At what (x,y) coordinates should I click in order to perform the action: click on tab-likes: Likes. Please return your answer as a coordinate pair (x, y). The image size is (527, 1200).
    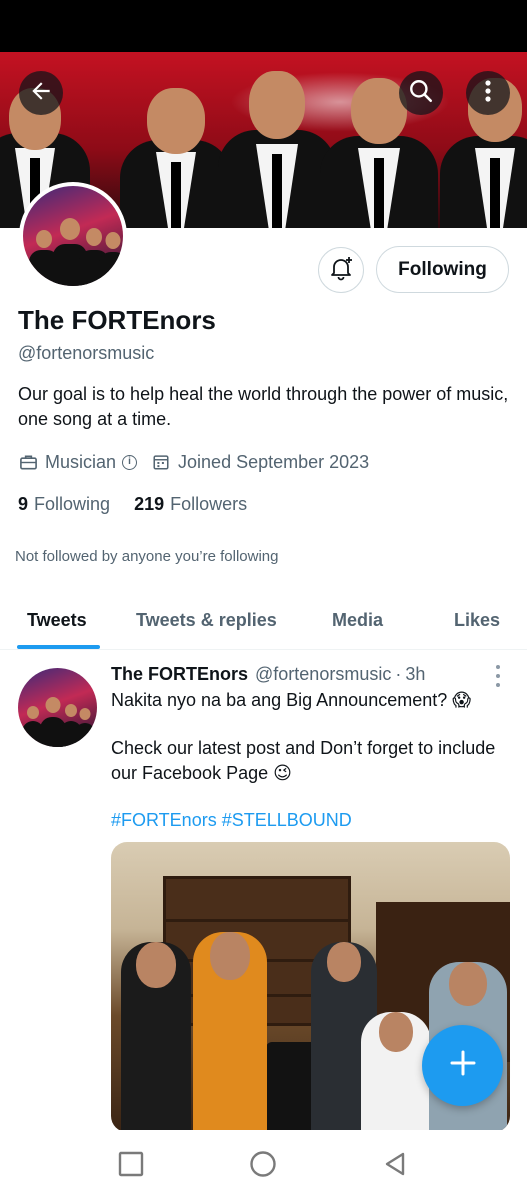
    Looking at the image, I should click on (477, 620).